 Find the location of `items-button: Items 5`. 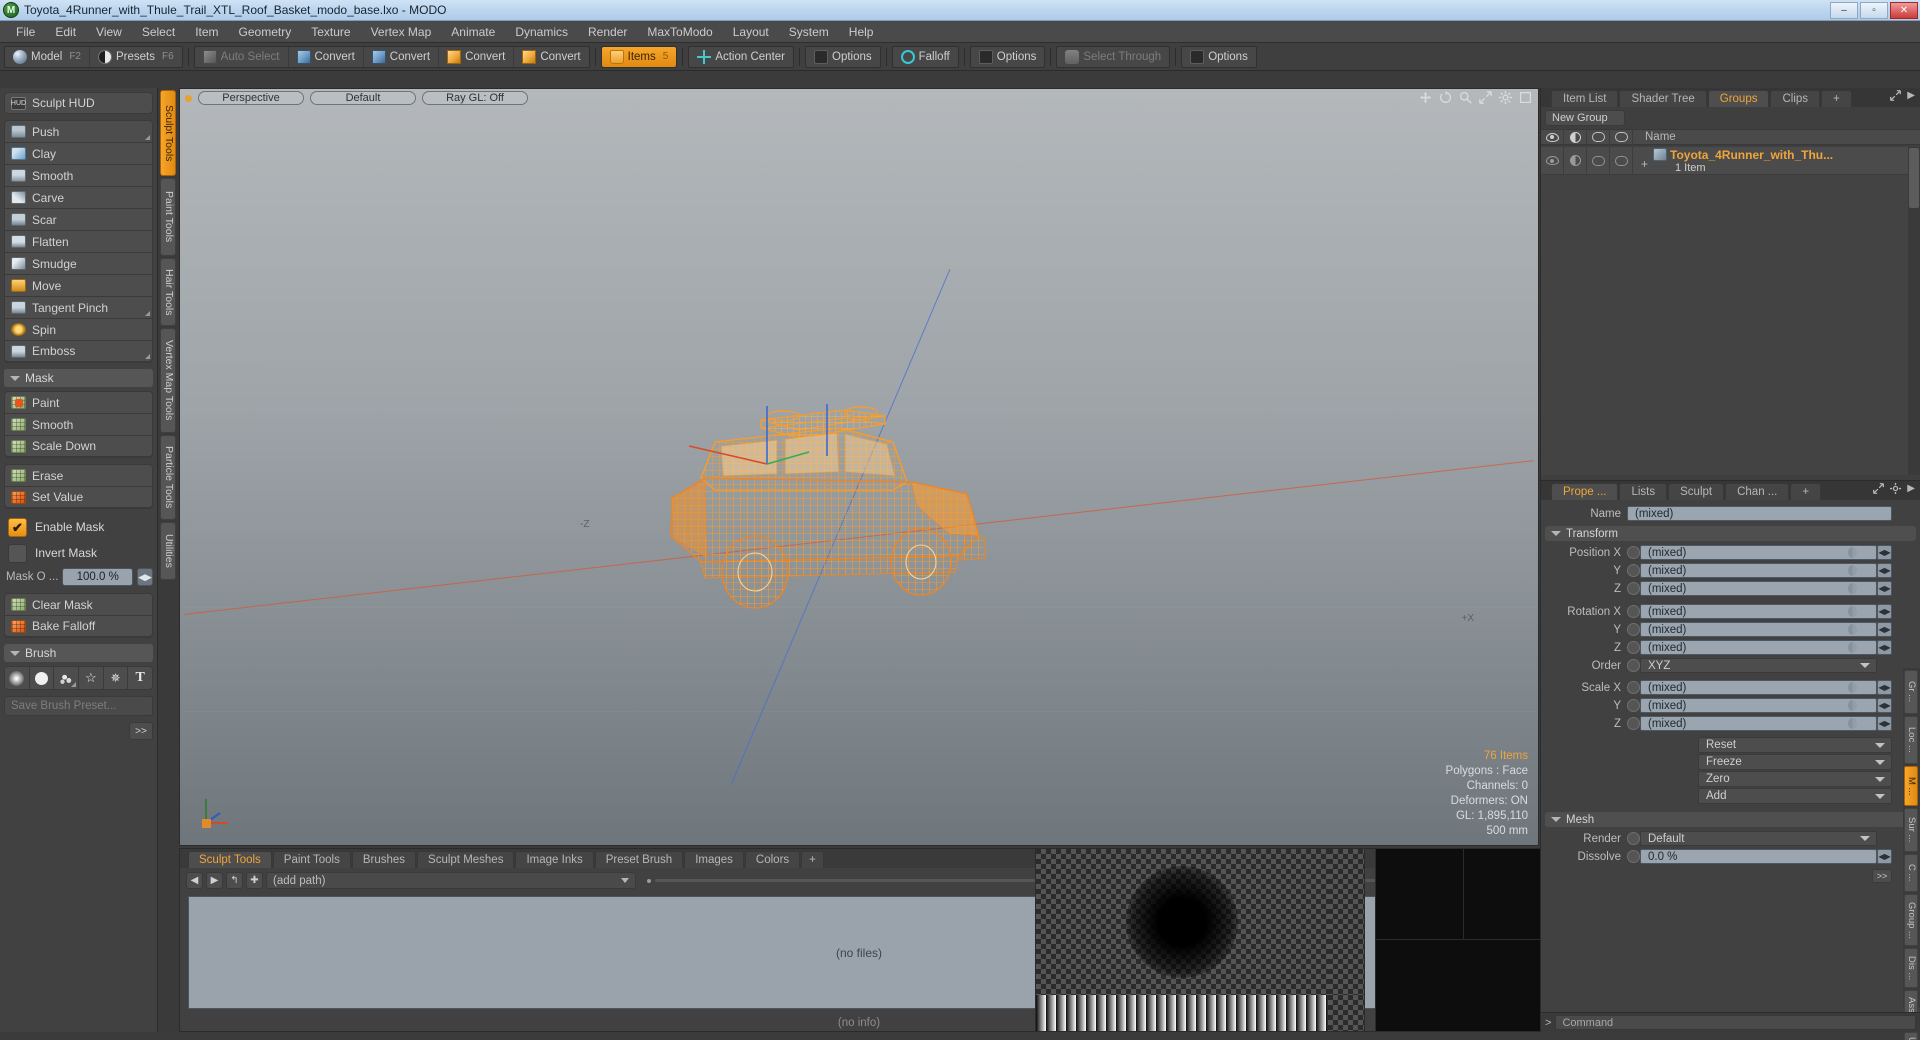

items-button: Items 5 is located at coordinates (639, 56).